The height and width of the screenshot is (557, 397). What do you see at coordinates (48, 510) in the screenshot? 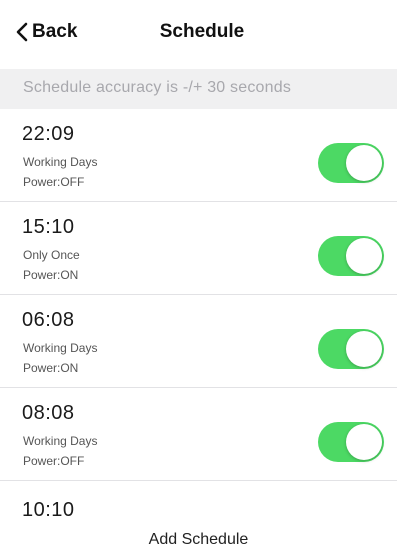
I see `schedule-time: 10:10` at bounding box center [48, 510].